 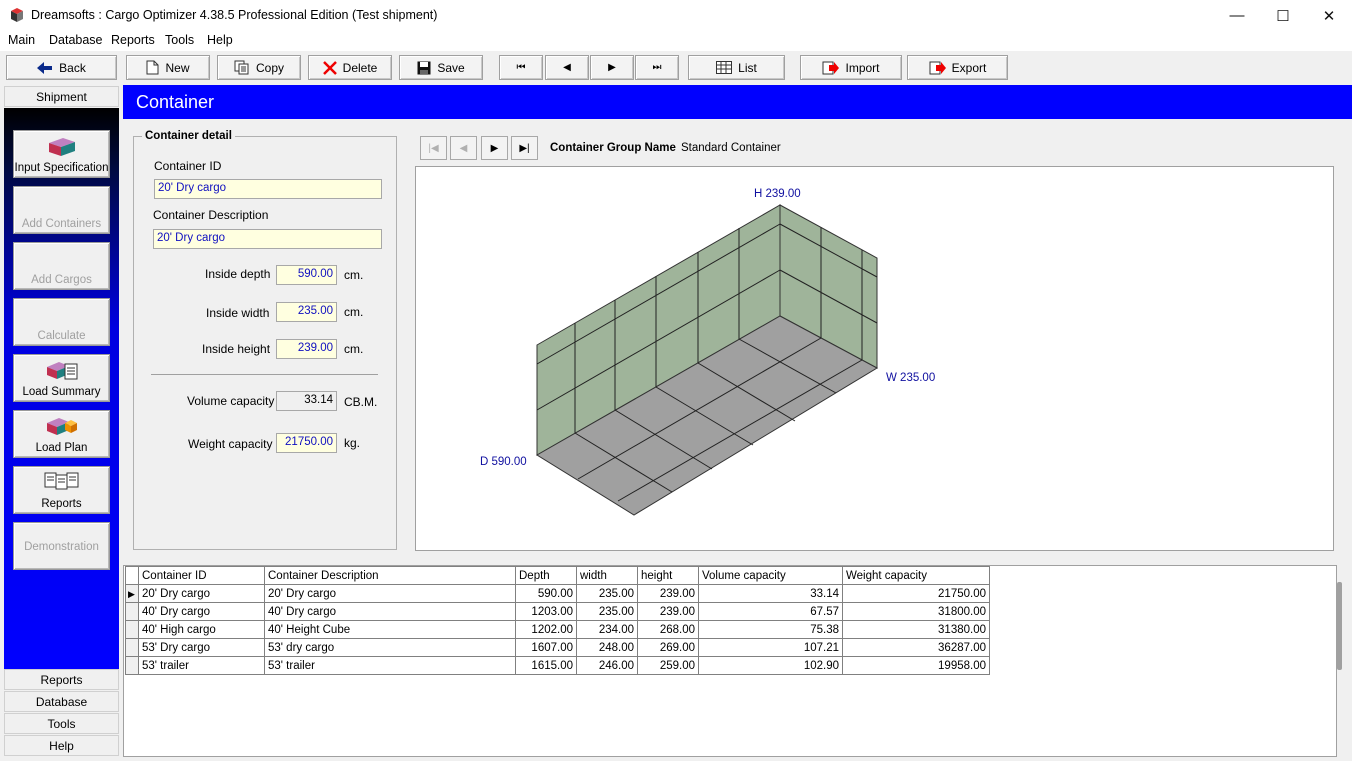 What do you see at coordinates (201, 575) in the screenshot?
I see `col-container-id: Container ID` at bounding box center [201, 575].